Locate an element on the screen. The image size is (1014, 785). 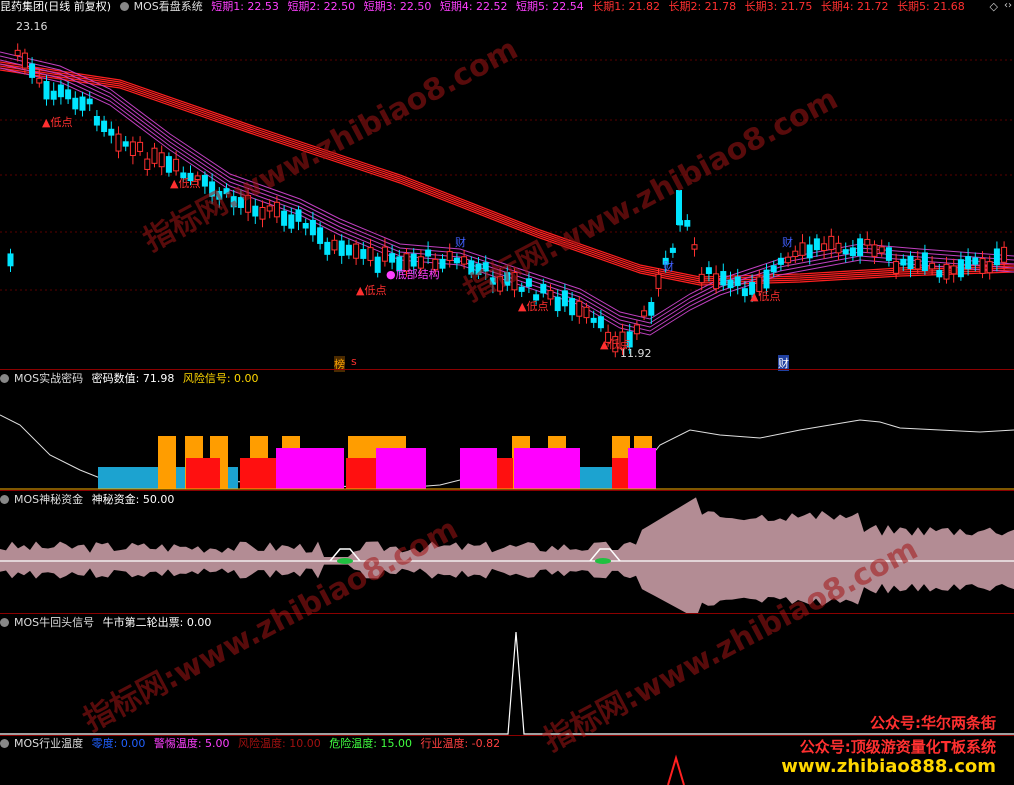
promo-line-2: 公众号:顶级游资量化T板系统 is located at coordinates (897, 747).